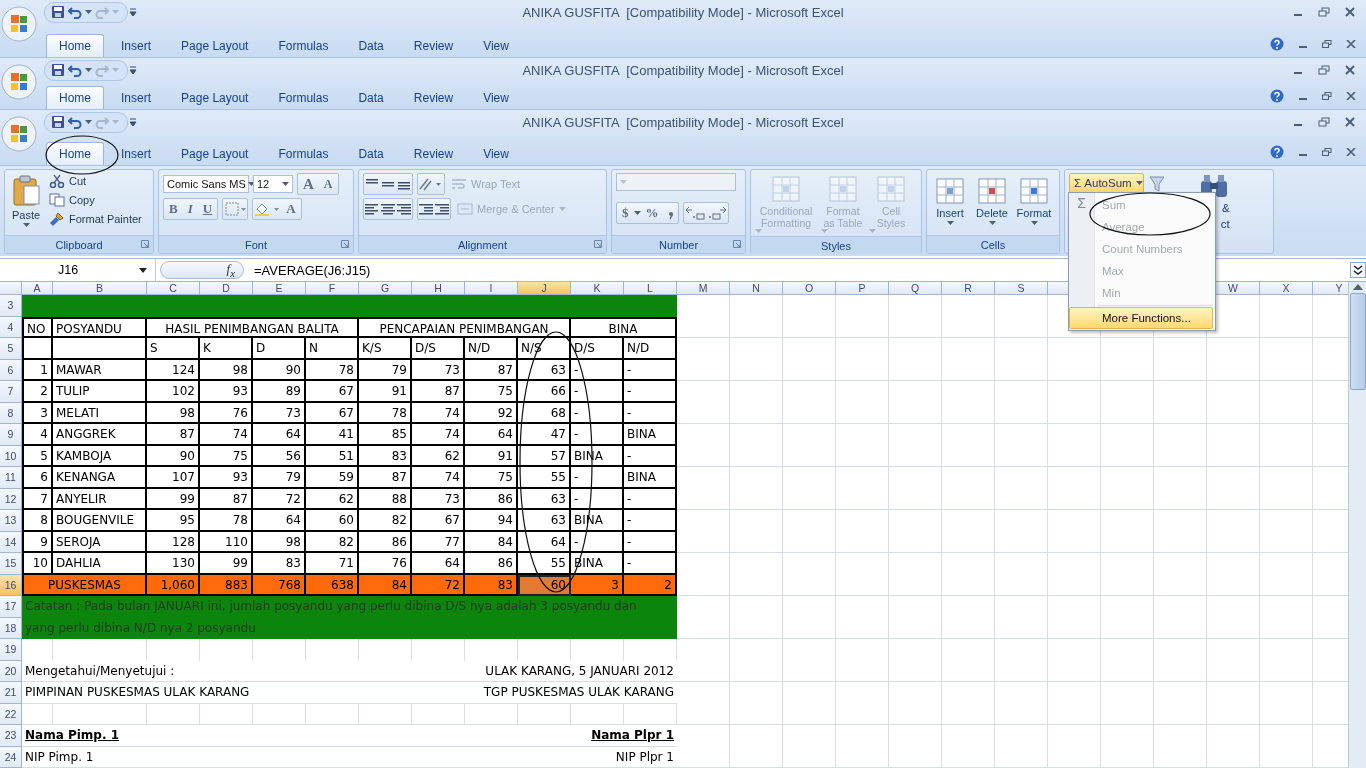  What do you see at coordinates (11, 327) in the screenshot?
I see `row-header: 4` at bounding box center [11, 327].